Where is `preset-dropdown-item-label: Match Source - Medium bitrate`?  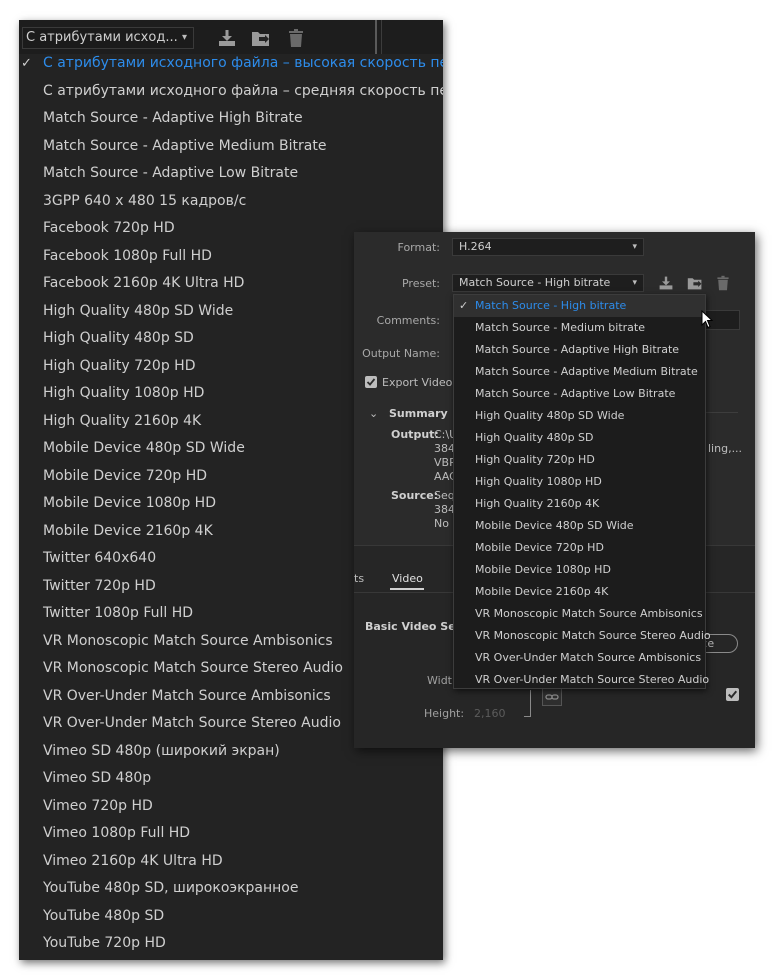 preset-dropdown-item-label: Match Source - Medium bitrate is located at coordinates (560, 327).